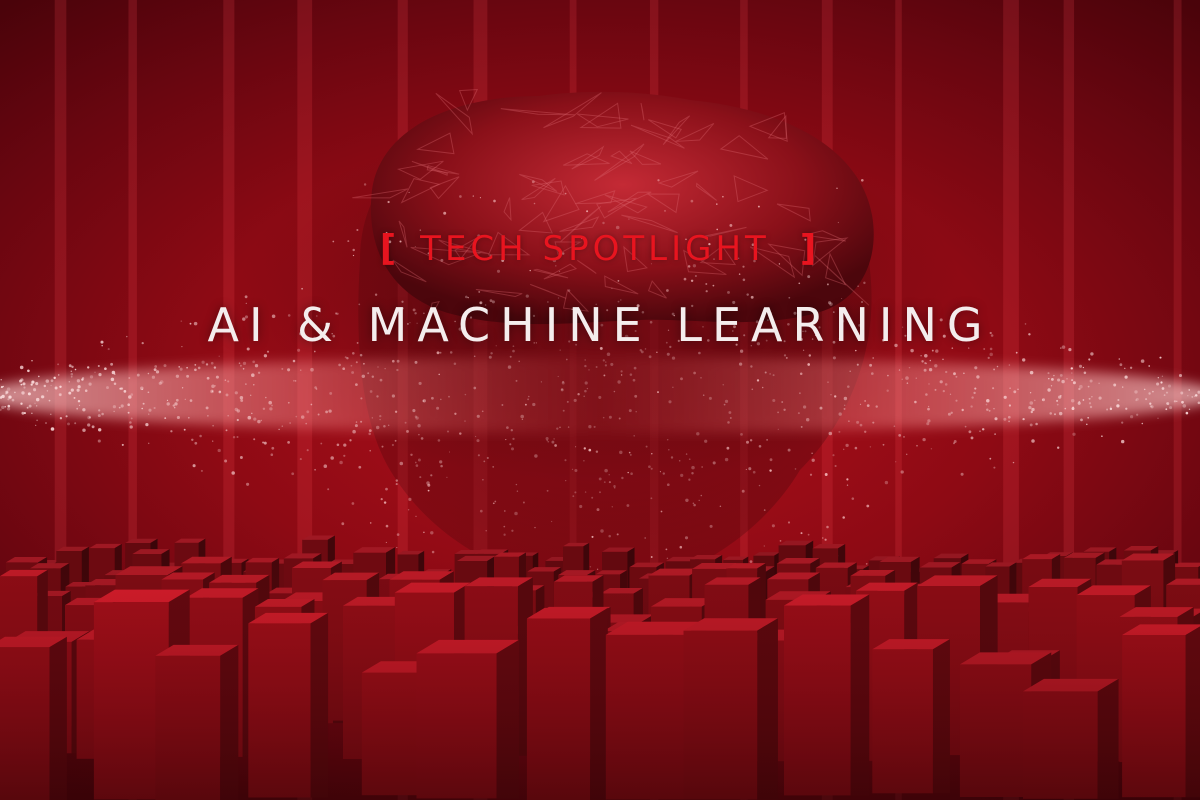 This screenshot has height=800, width=1200. What do you see at coordinates (595, 249) in the screenshot?
I see `kicker-text: TECH SPOTLIGHT` at bounding box center [595, 249].